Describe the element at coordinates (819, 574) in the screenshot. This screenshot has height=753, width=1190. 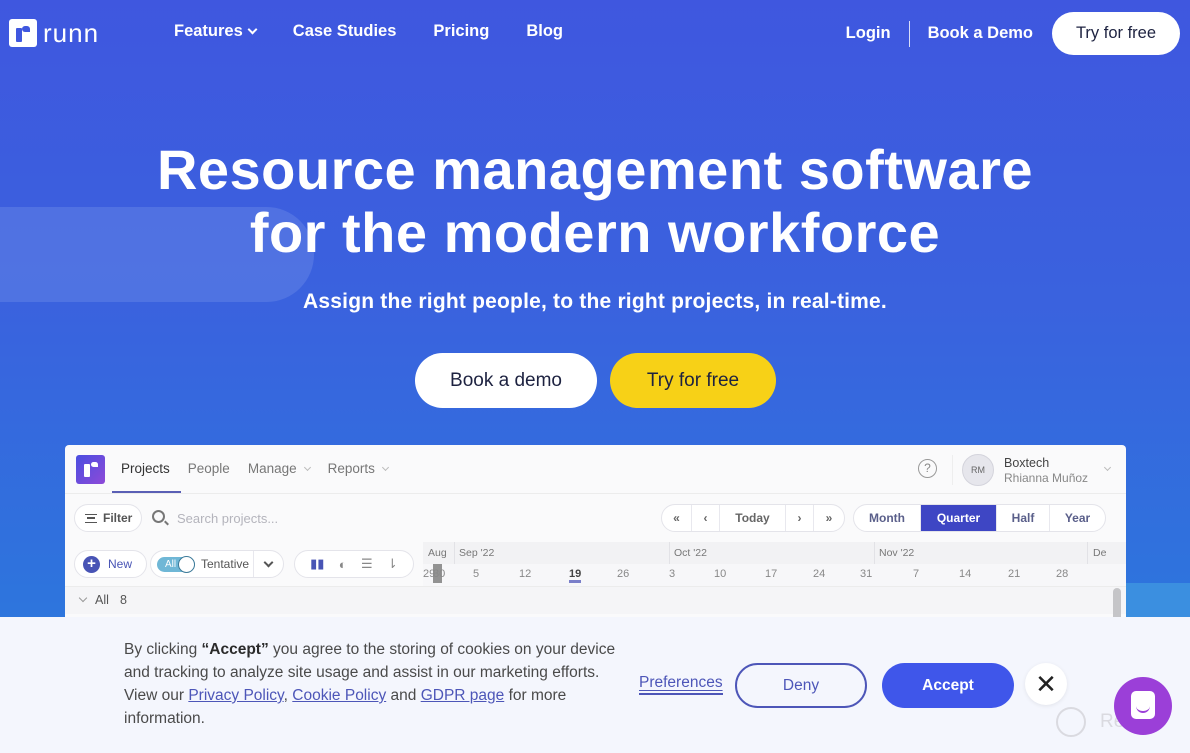
I see `day-label: 24` at that location.